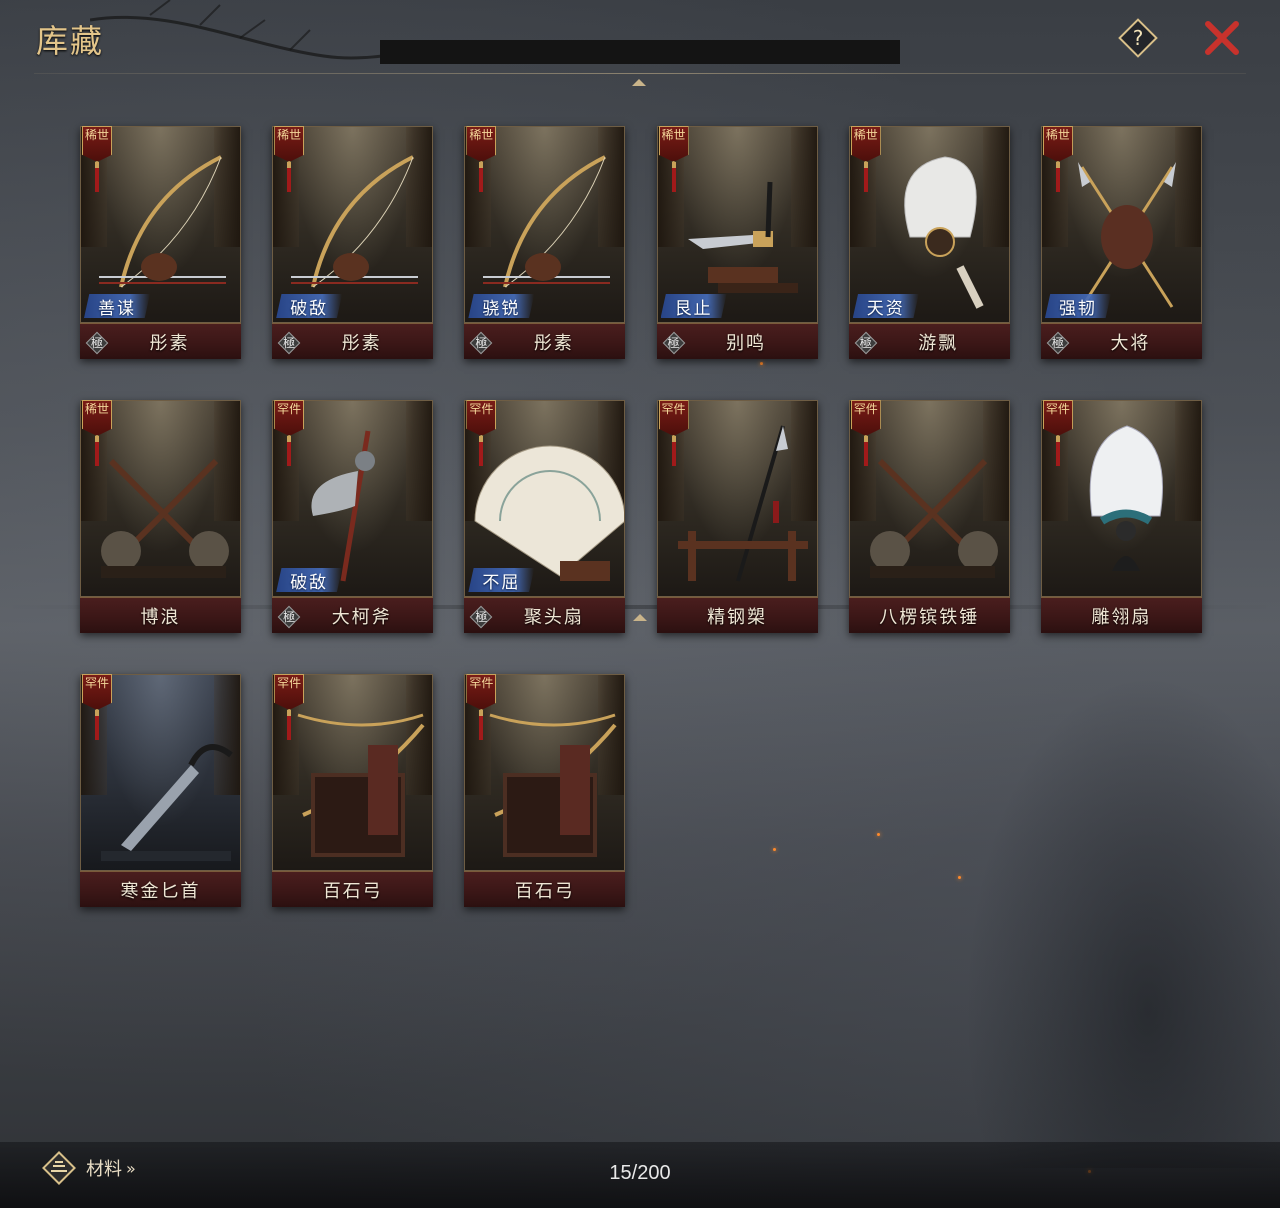 The height and width of the screenshot is (1208, 1280). I want to click on item-card: 稀世博浪, so click(160, 516).